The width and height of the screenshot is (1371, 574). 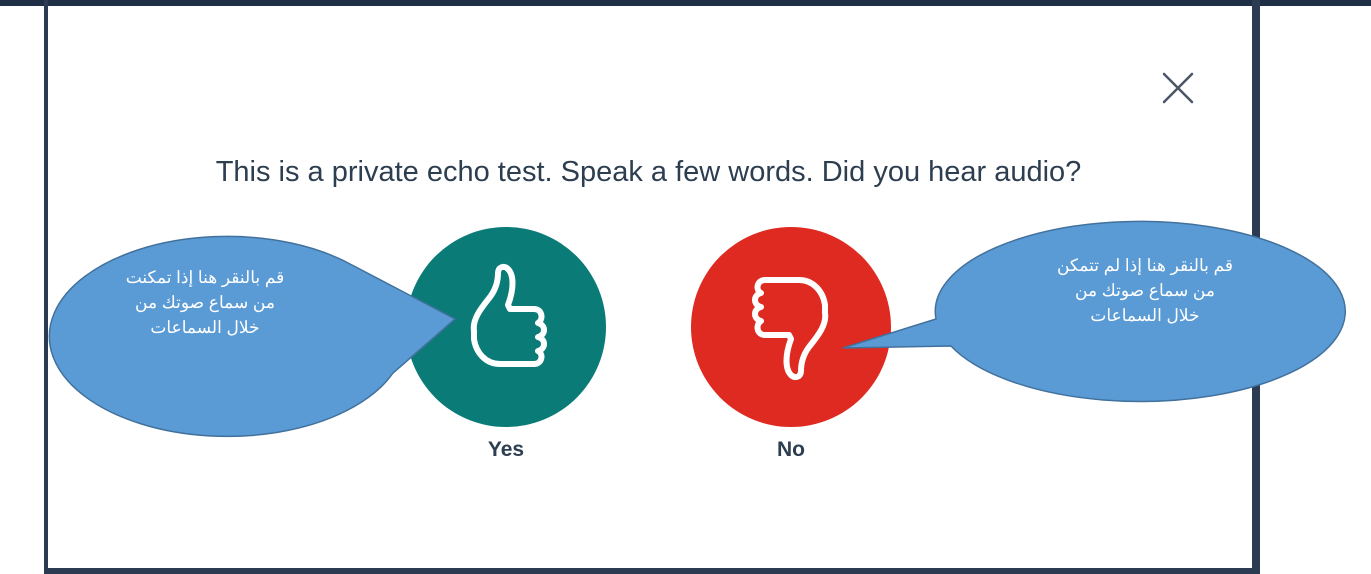 I want to click on close-icon, so click(x=1178, y=88).